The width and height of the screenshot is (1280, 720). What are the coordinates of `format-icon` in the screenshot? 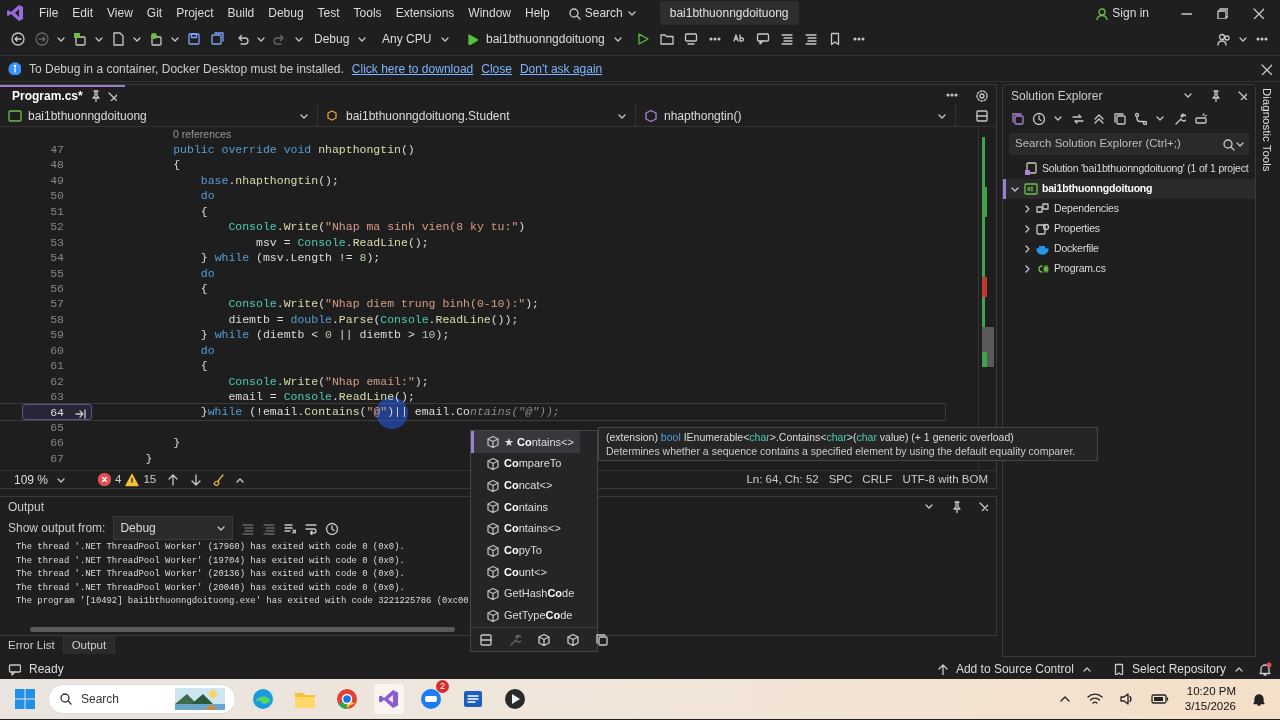 It's located at (786, 39).